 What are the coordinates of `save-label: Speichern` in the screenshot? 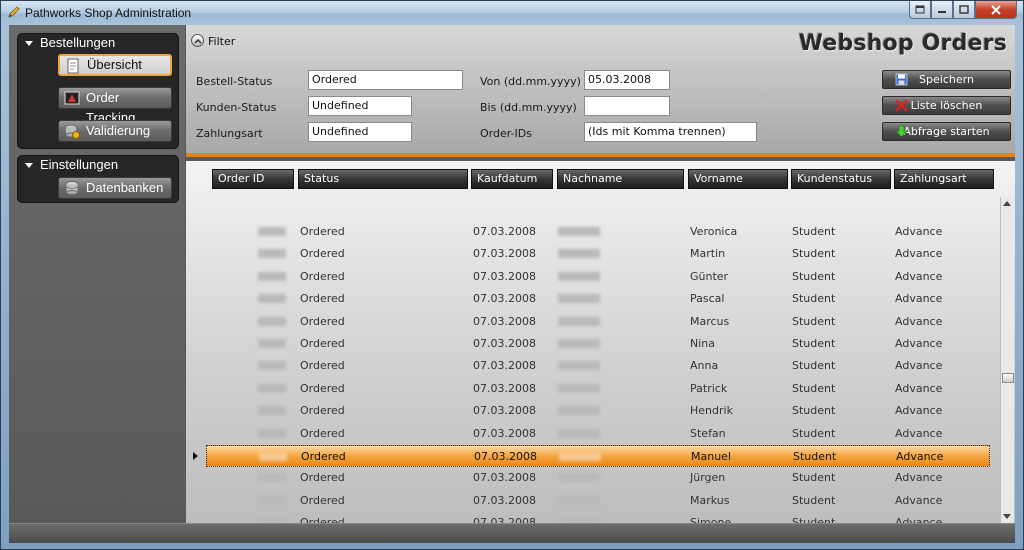 It's located at (946, 79).